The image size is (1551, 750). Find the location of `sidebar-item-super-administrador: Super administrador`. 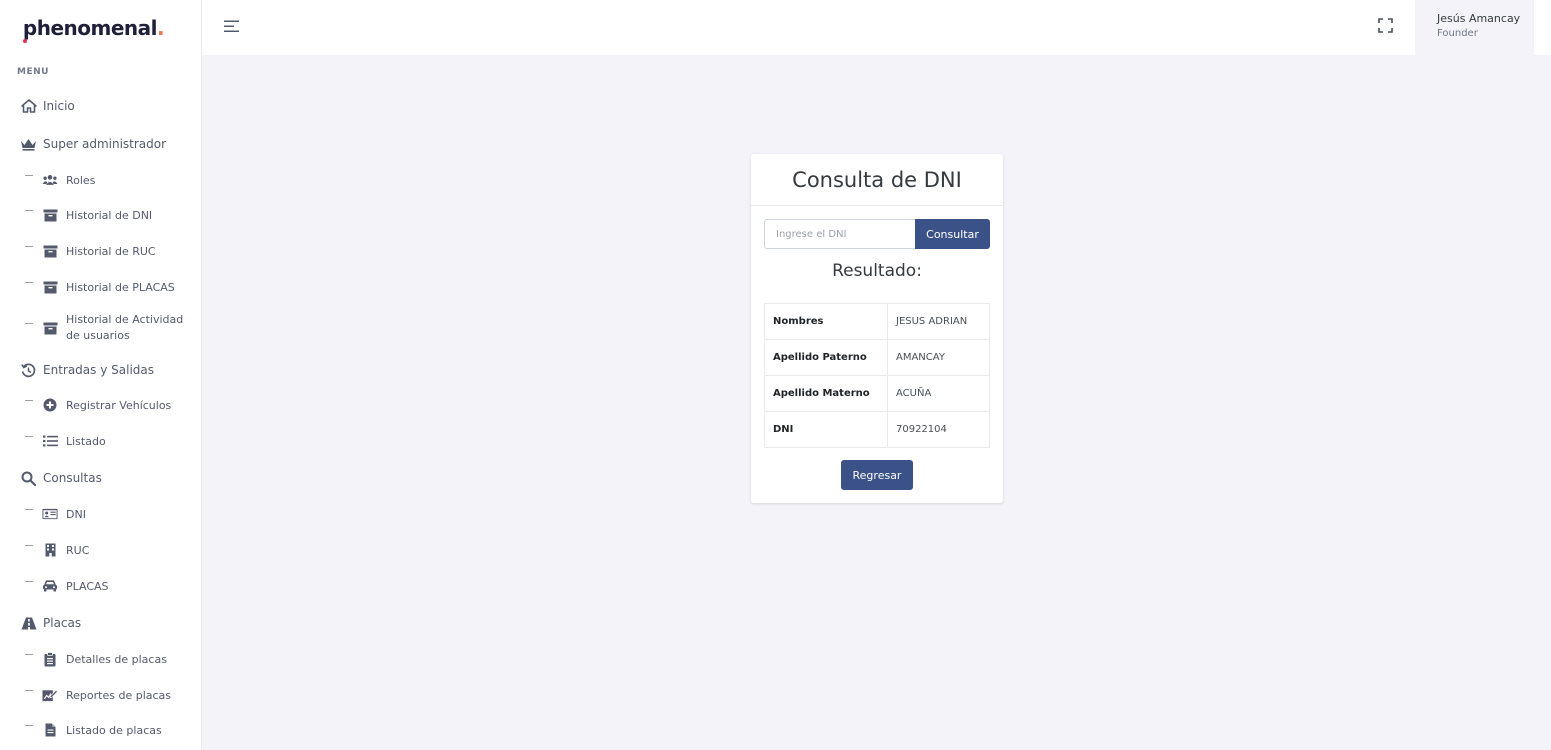

sidebar-item-super-administrador: Super administrador is located at coordinates (101, 144).